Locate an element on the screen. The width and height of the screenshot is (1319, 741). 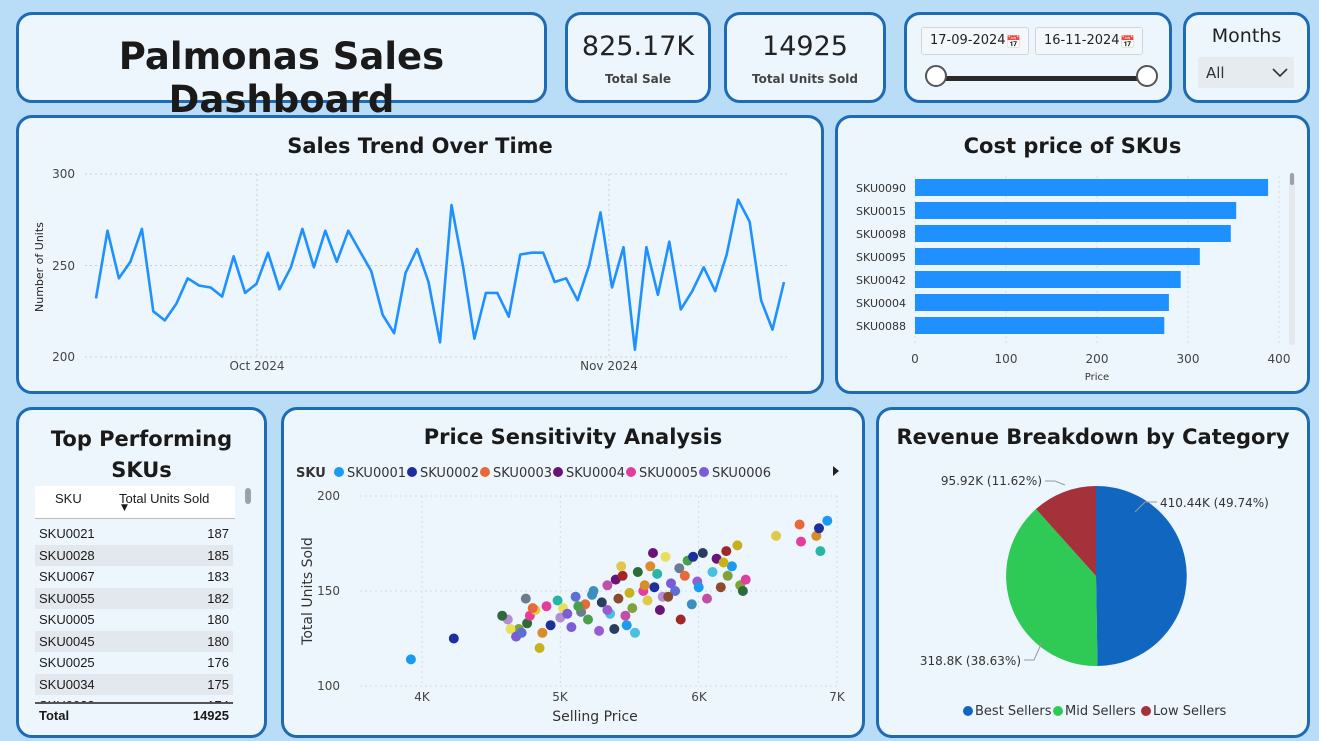
legend-next-icon is located at coordinates (836, 471).